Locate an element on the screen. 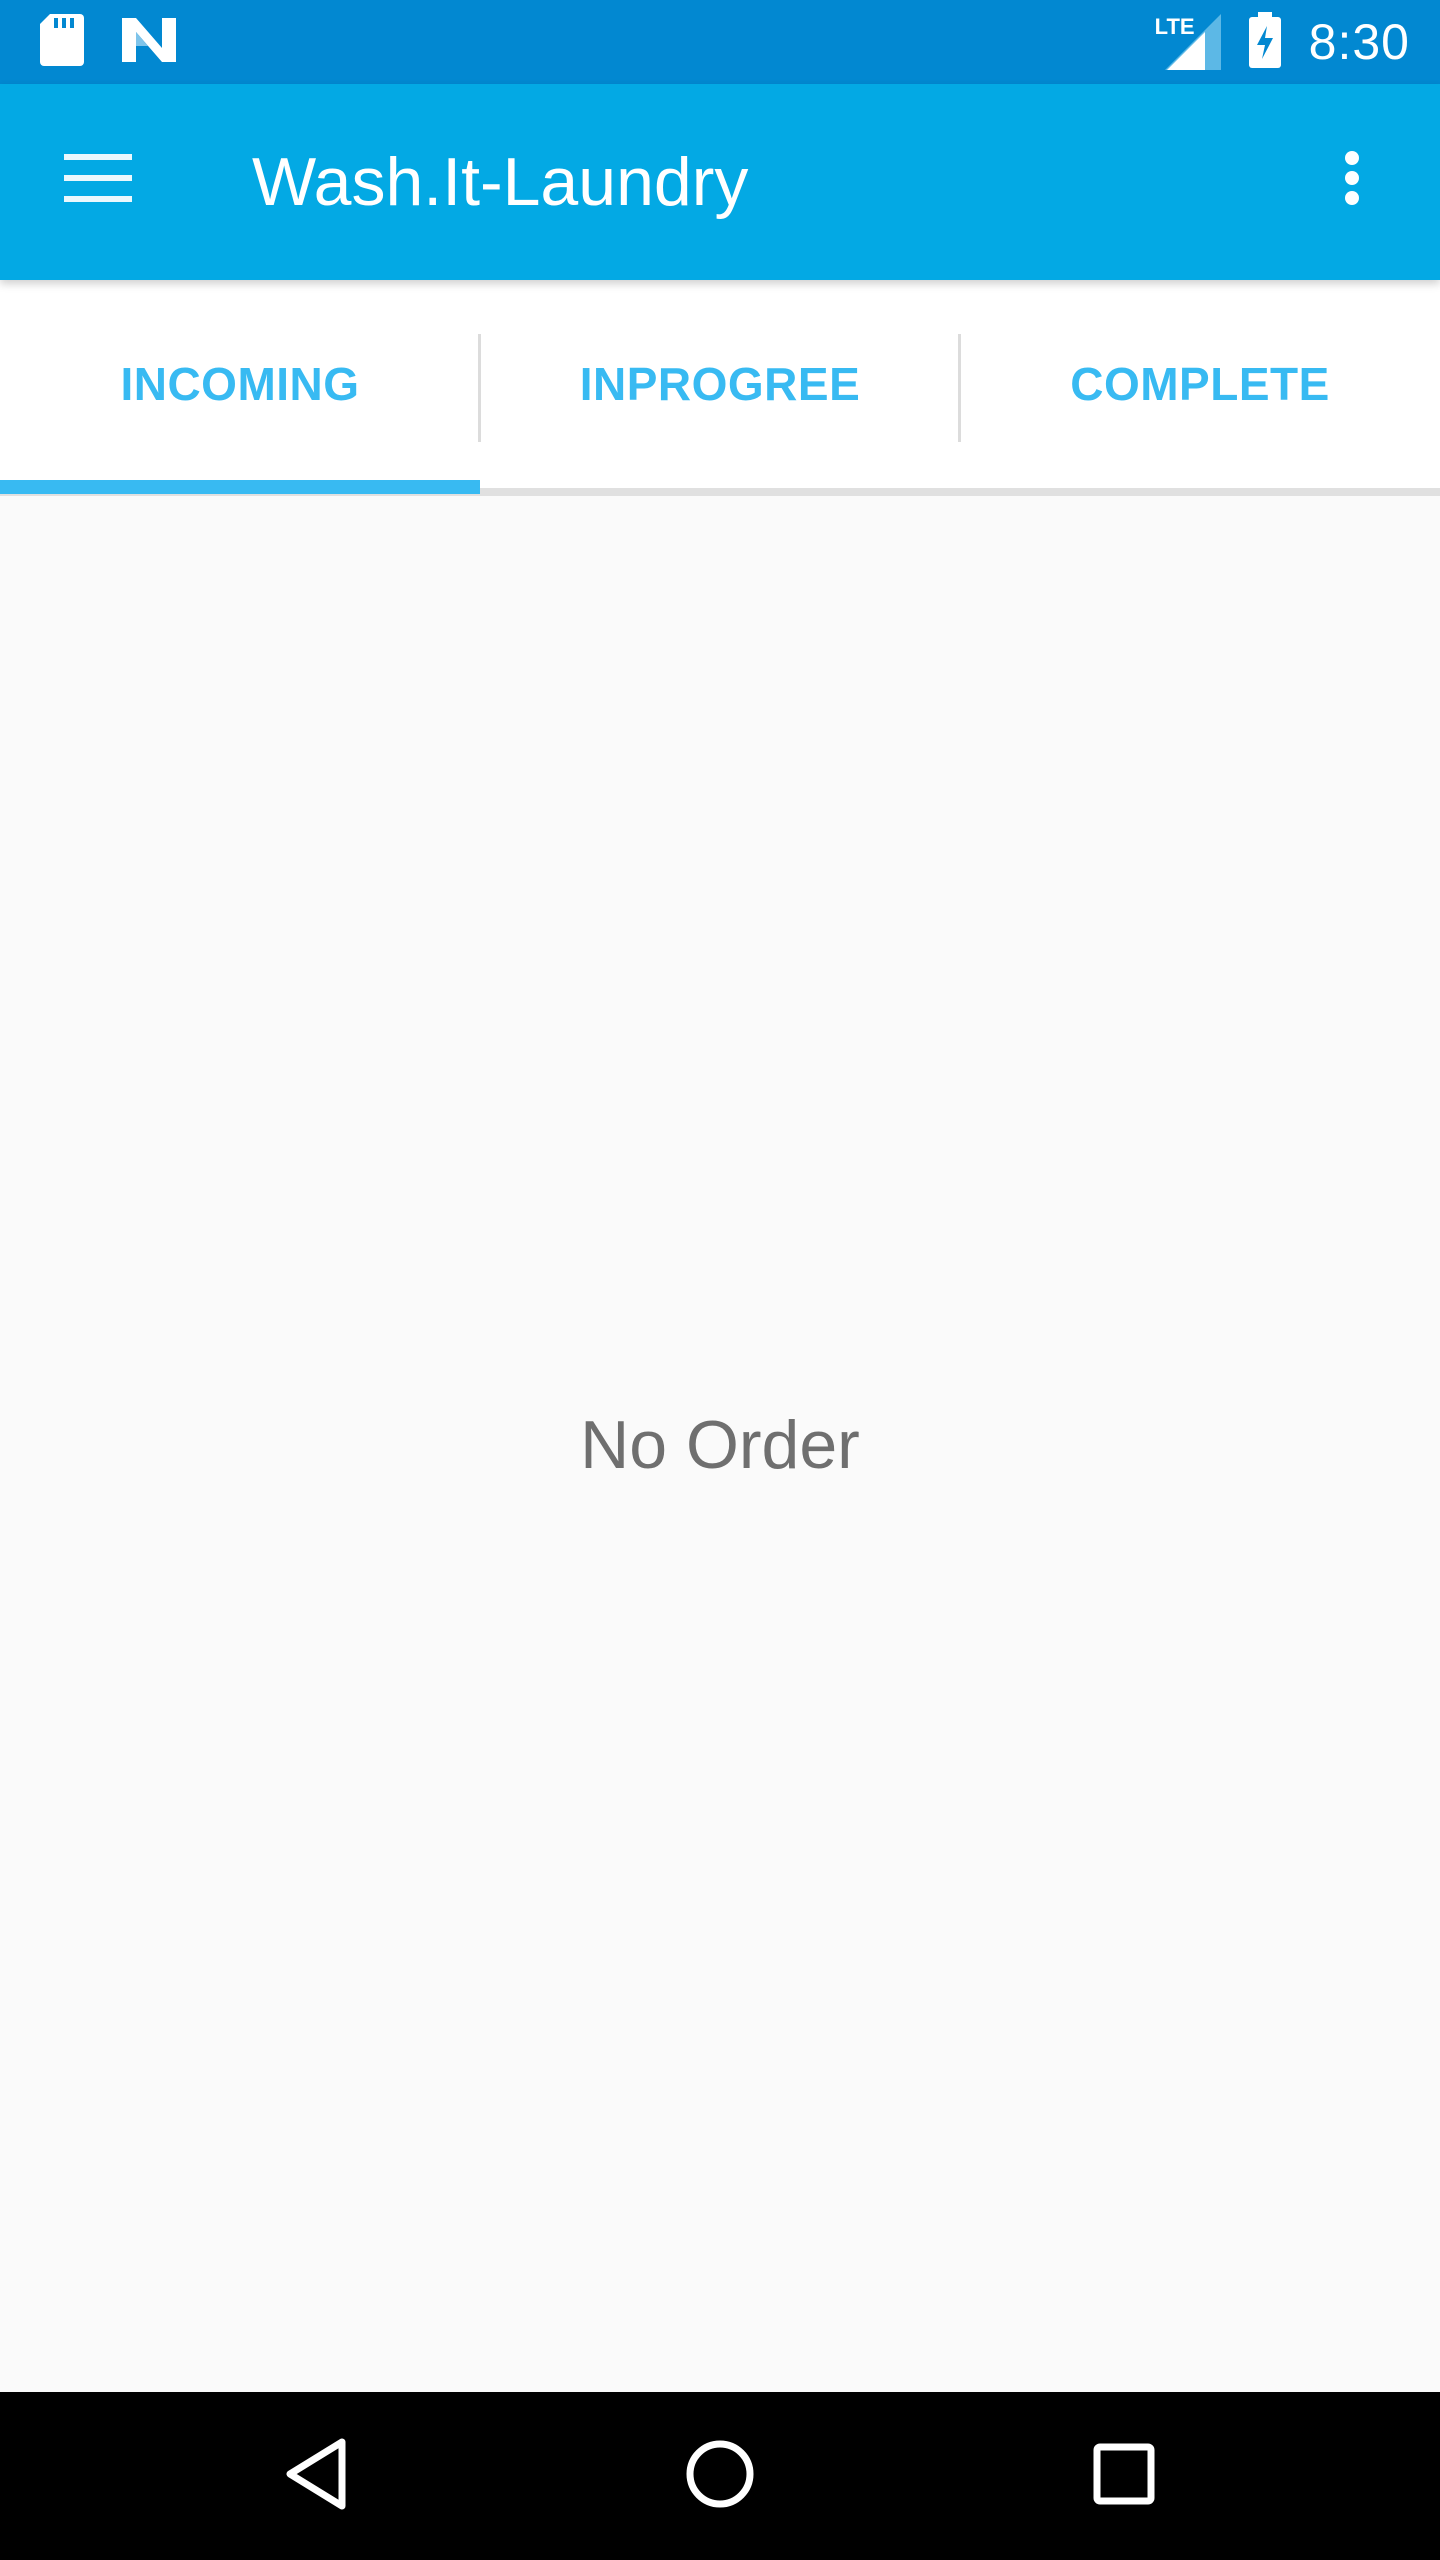 The height and width of the screenshot is (2560, 1440). overflow-menu-button is located at coordinates (1352, 180).